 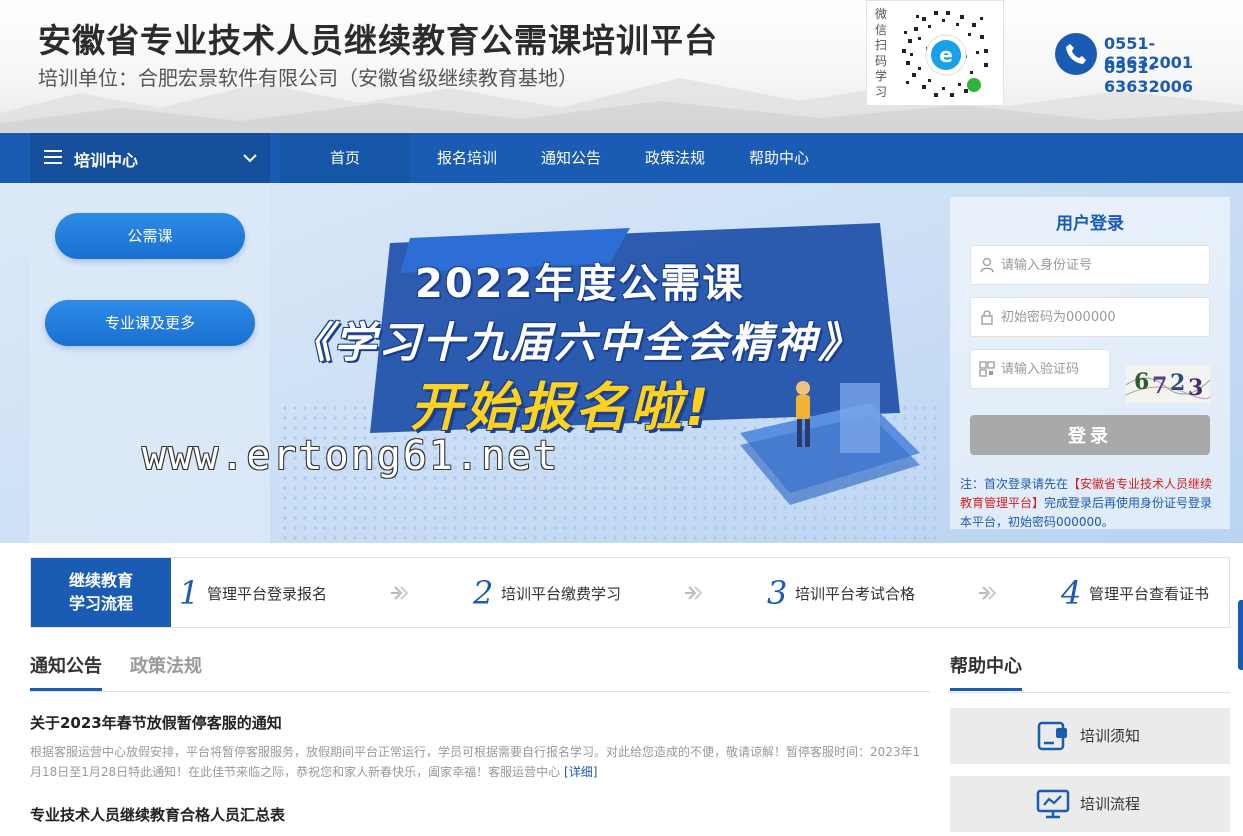 What do you see at coordinates (351, 456) in the screenshot?
I see `watermark-text: www.ertong61.net` at bounding box center [351, 456].